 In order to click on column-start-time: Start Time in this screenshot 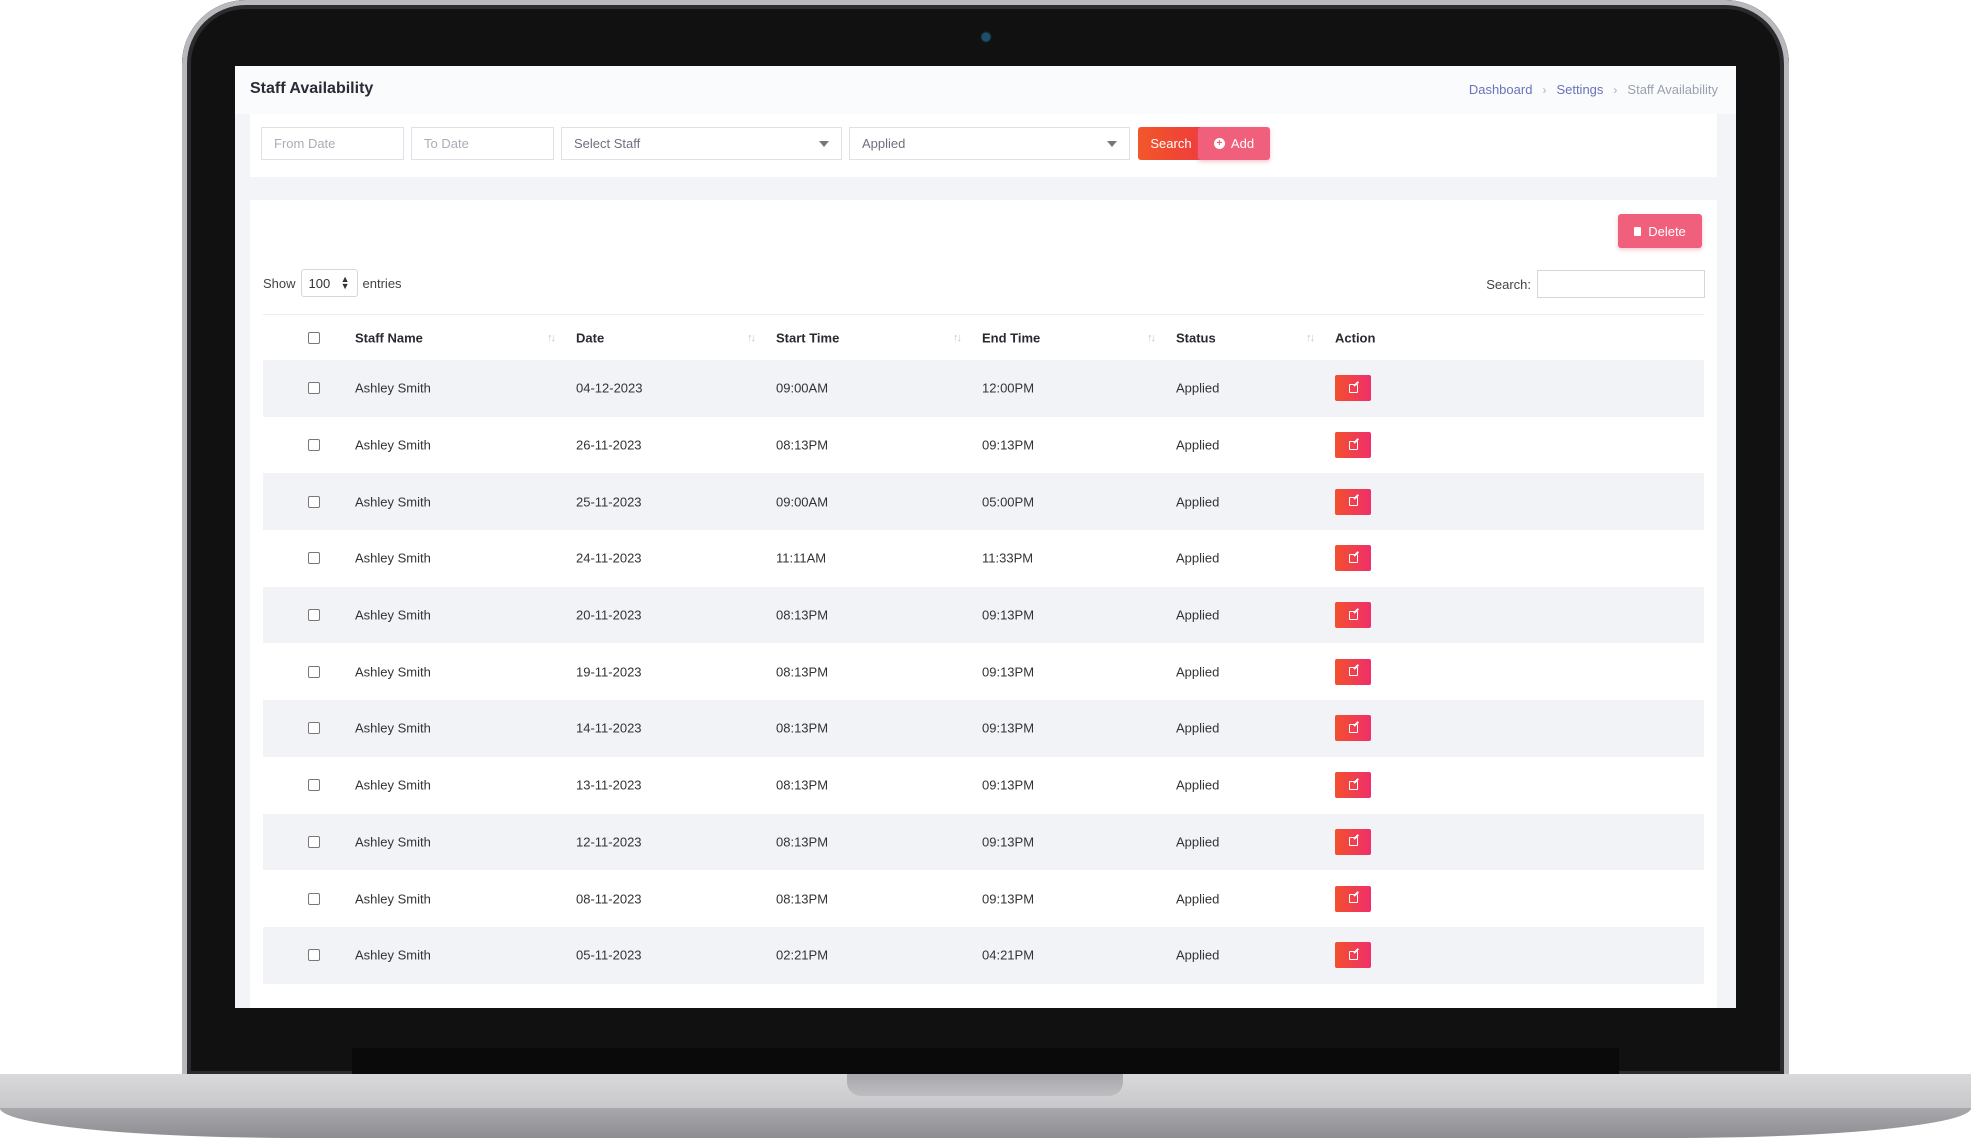, I will do `click(807, 337)`.